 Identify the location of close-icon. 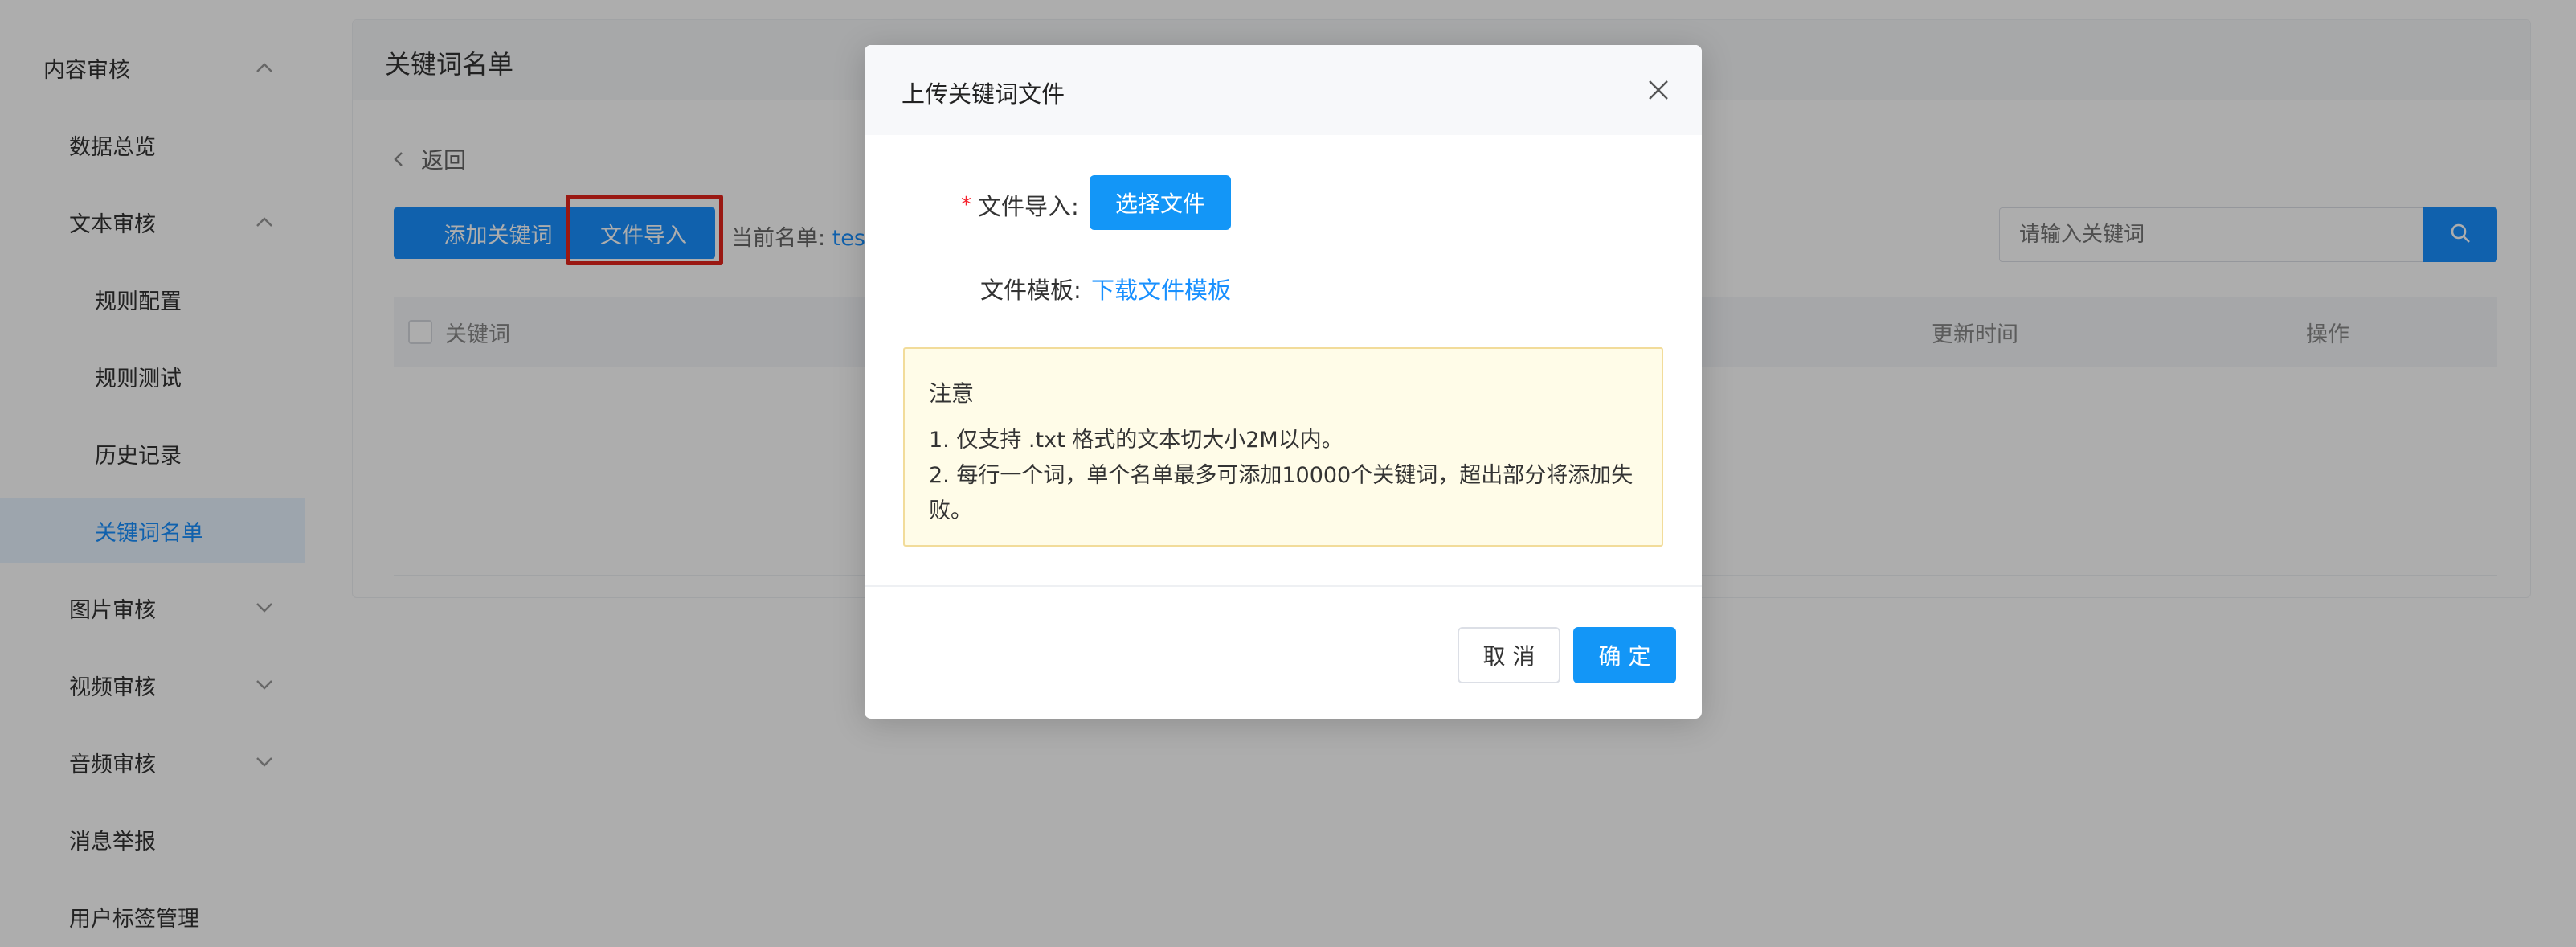
(1659, 90).